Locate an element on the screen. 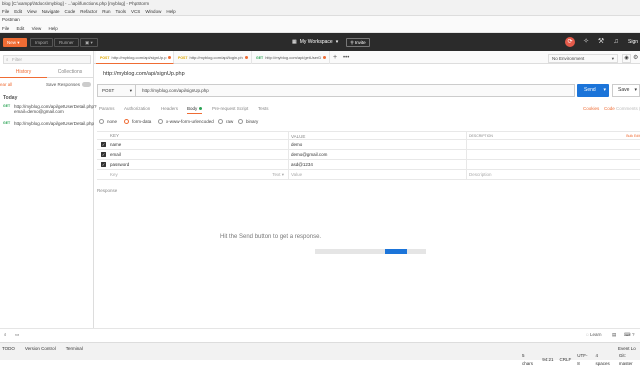 This screenshot has width=640, height=368. environment-select: No Environment ▾ is located at coordinates (583, 58).